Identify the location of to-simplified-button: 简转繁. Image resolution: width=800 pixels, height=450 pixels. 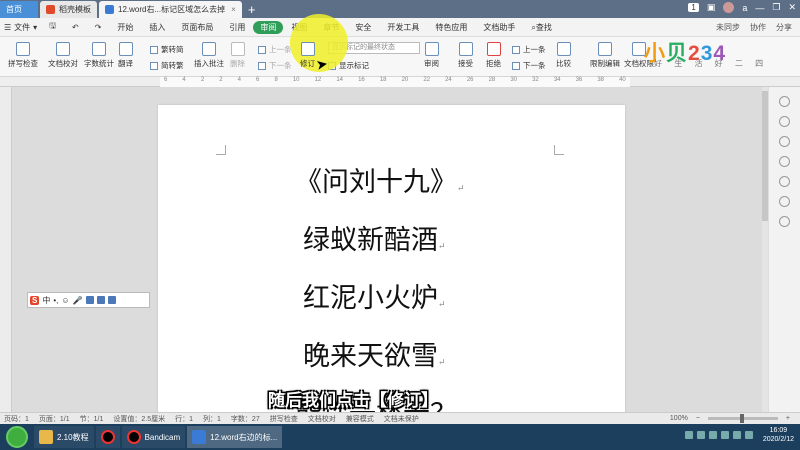
(167, 65).